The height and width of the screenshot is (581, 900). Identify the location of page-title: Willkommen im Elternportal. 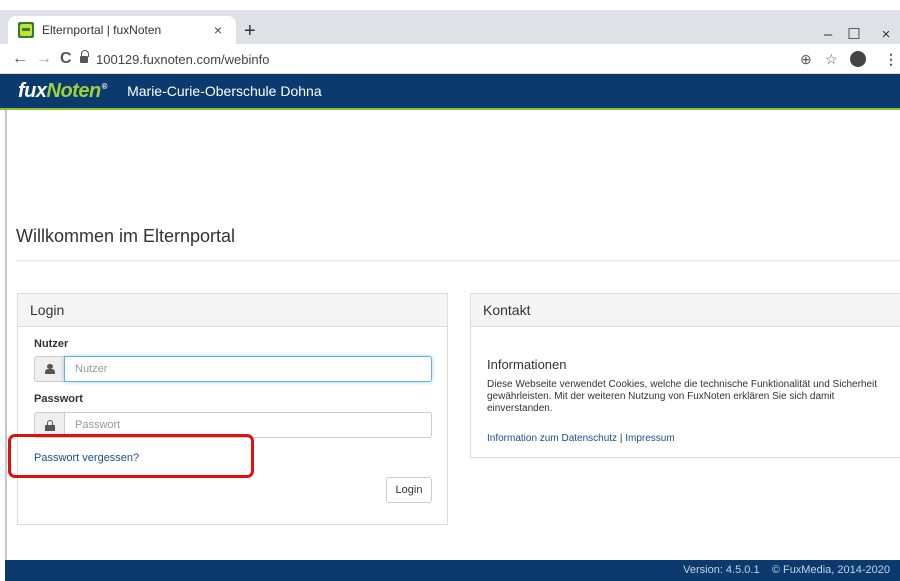
(126, 236).